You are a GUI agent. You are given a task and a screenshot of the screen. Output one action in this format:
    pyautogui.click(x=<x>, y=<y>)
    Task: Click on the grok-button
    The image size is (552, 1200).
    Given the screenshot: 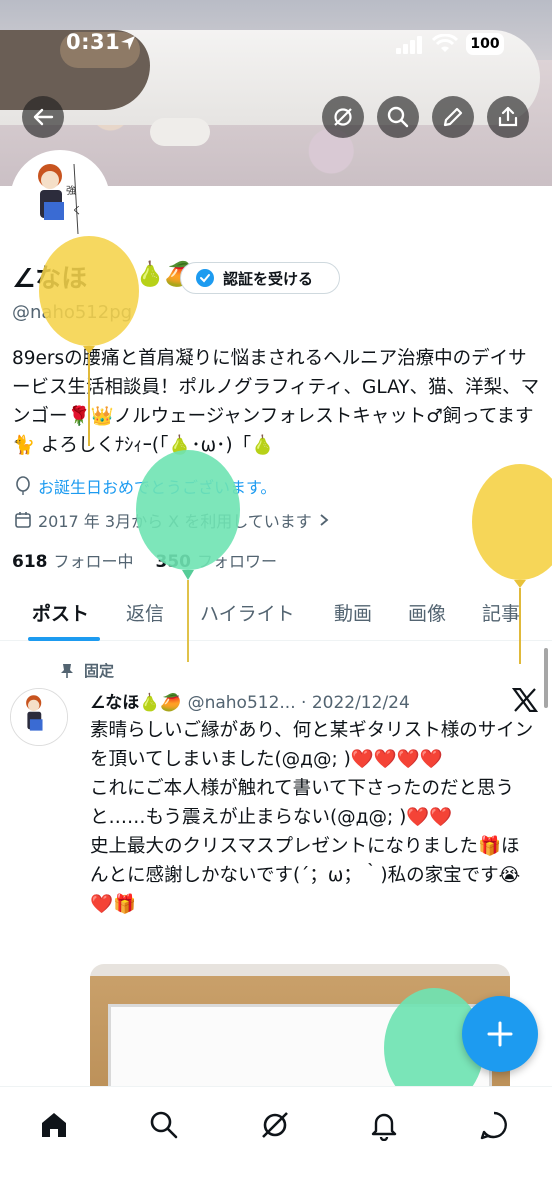 What is the action you would take?
    pyautogui.click(x=343, y=117)
    